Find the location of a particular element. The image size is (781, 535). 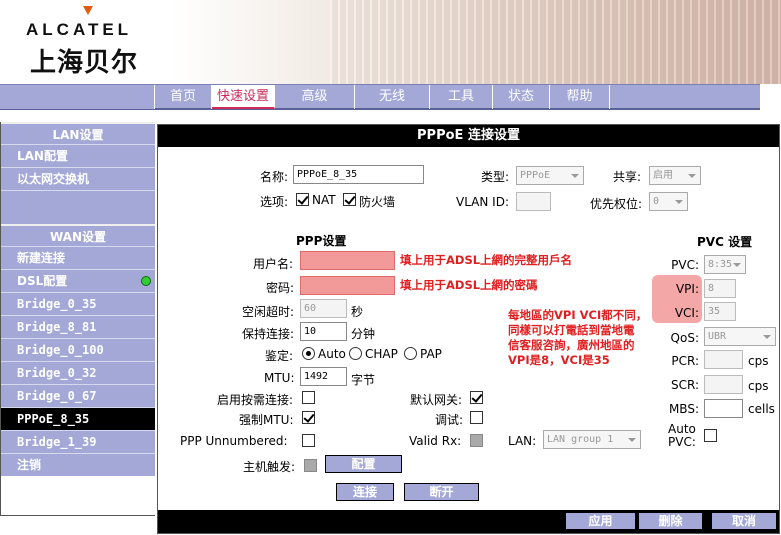

share-label: 共享: is located at coordinates (627, 177).